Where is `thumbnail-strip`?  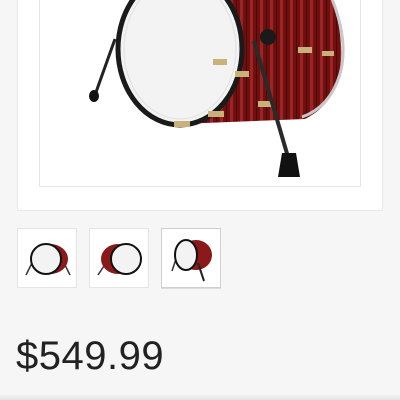 thumbnail-strip is located at coordinates (127, 259).